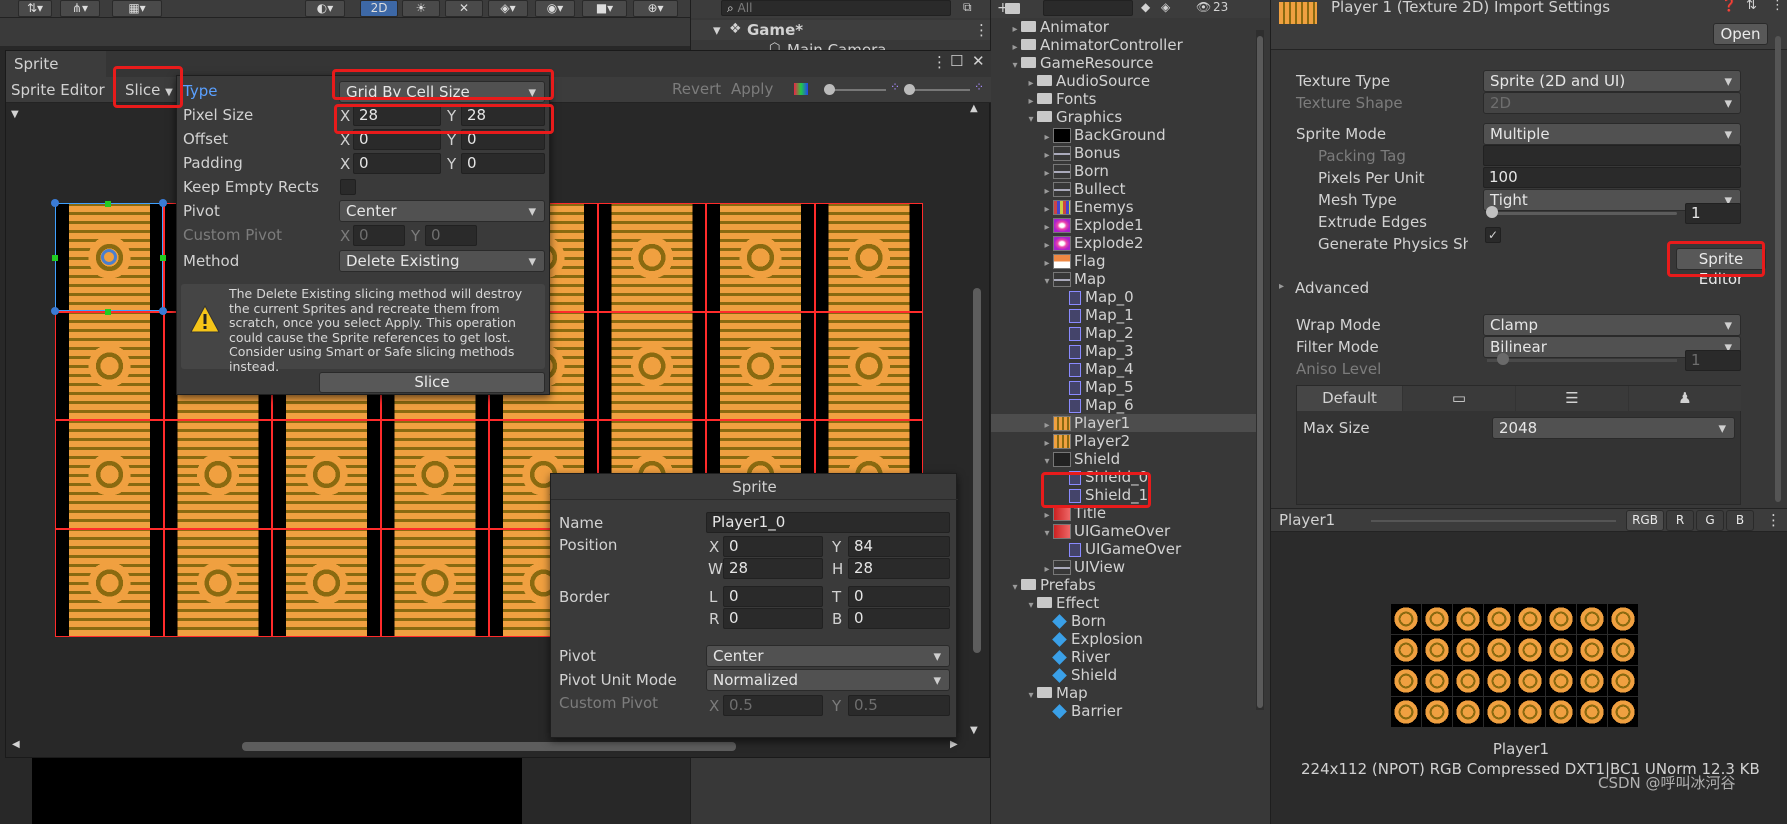 The image size is (1787, 824). Describe the element at coordinates (56, 75) in the screenshot. I see `sprite-editor-tab: Sprite Editor` at that location.